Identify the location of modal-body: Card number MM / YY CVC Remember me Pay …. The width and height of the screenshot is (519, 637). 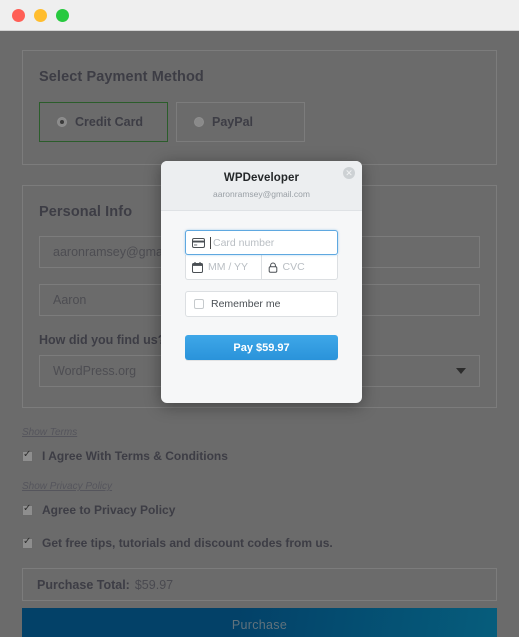
(261, 285).